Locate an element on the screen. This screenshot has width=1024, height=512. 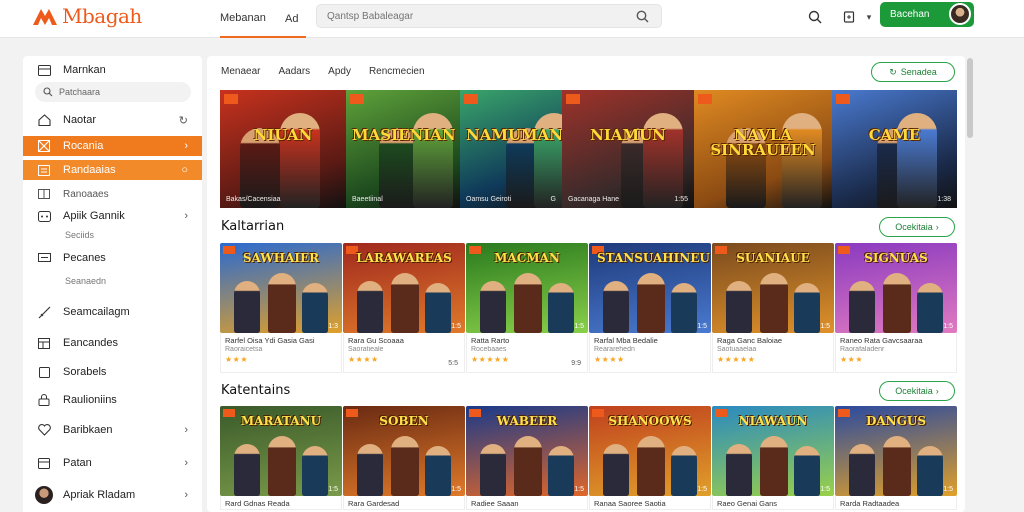
sidebar-item-apiik-gannik: Apiik Gannik › is located at coordinates (112, 216).